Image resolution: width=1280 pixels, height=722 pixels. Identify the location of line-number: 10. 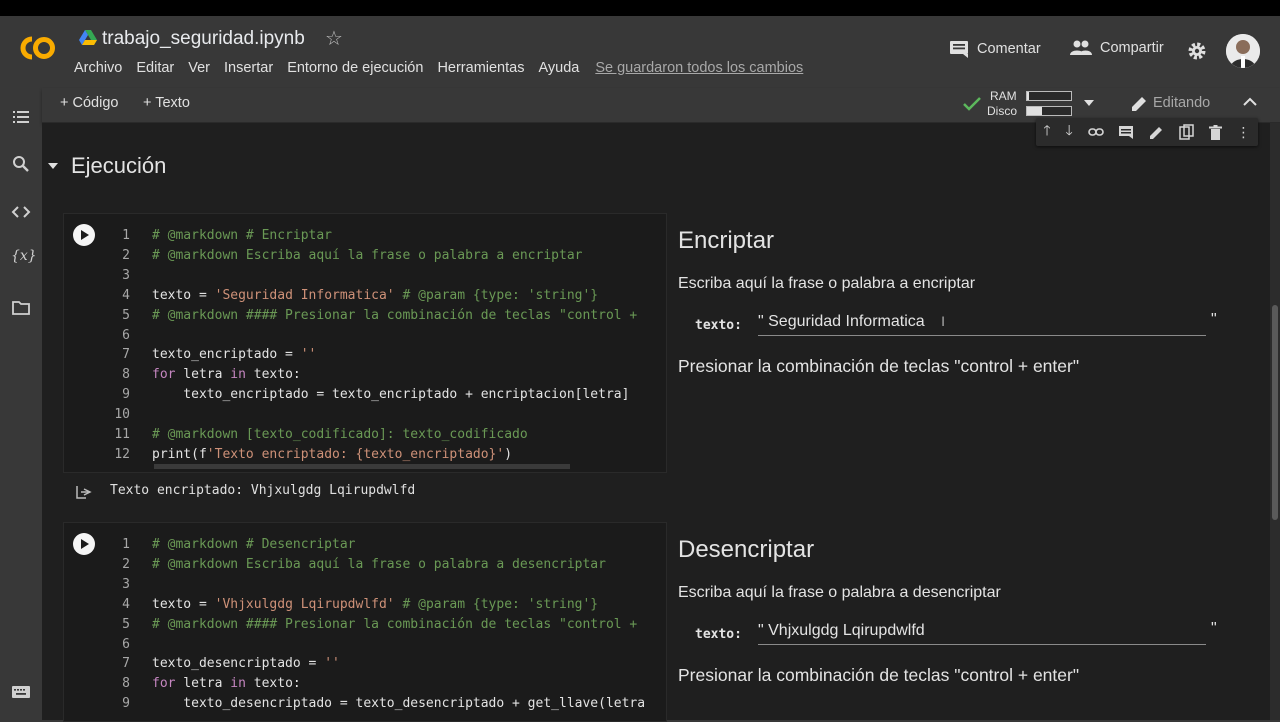
(122, 415).